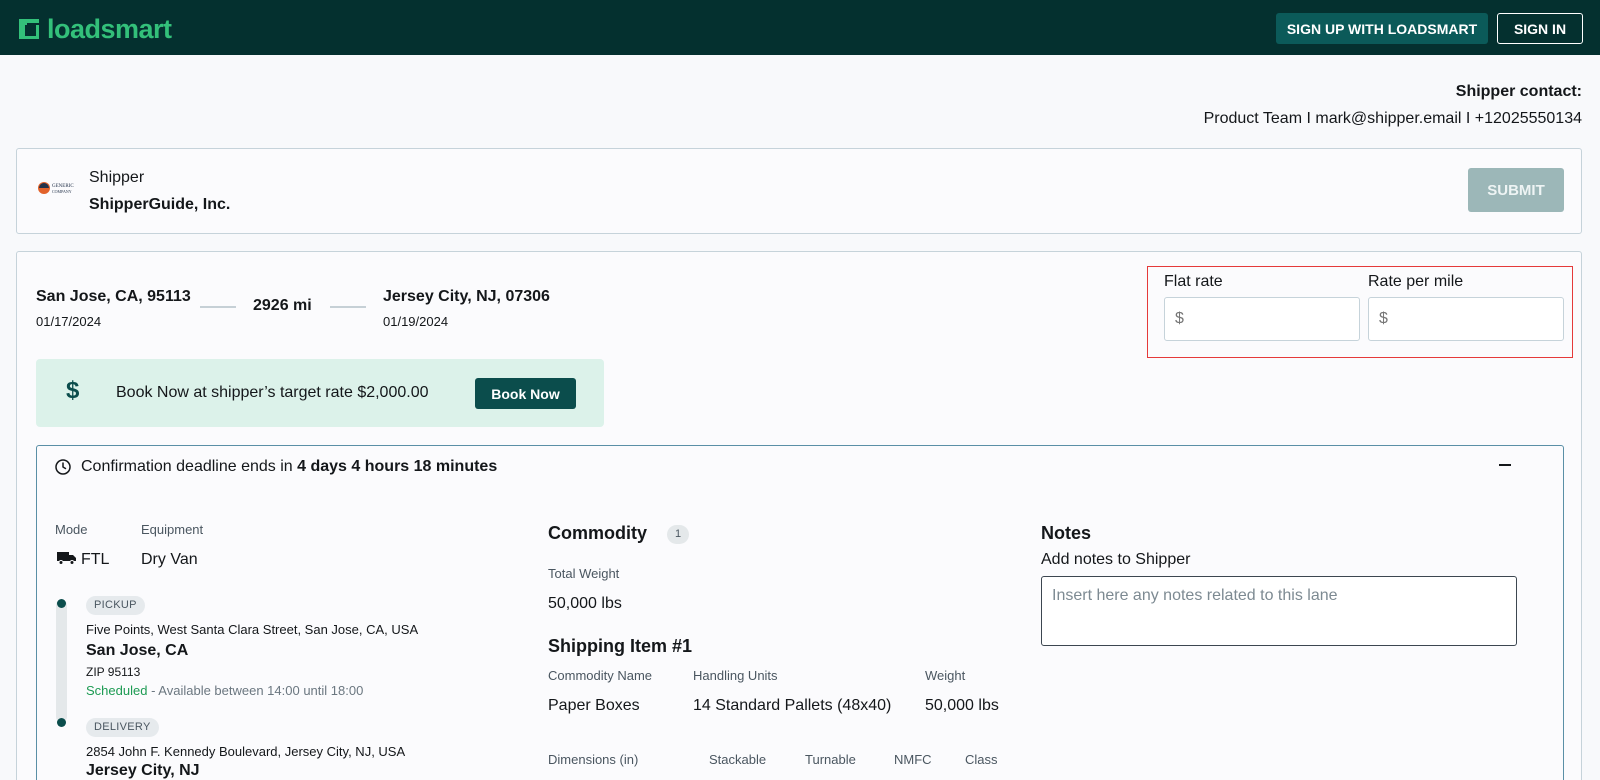  Describe the element at coordinates (945, 675) in the screenshot. I see `weight-label: Weight` at that location.